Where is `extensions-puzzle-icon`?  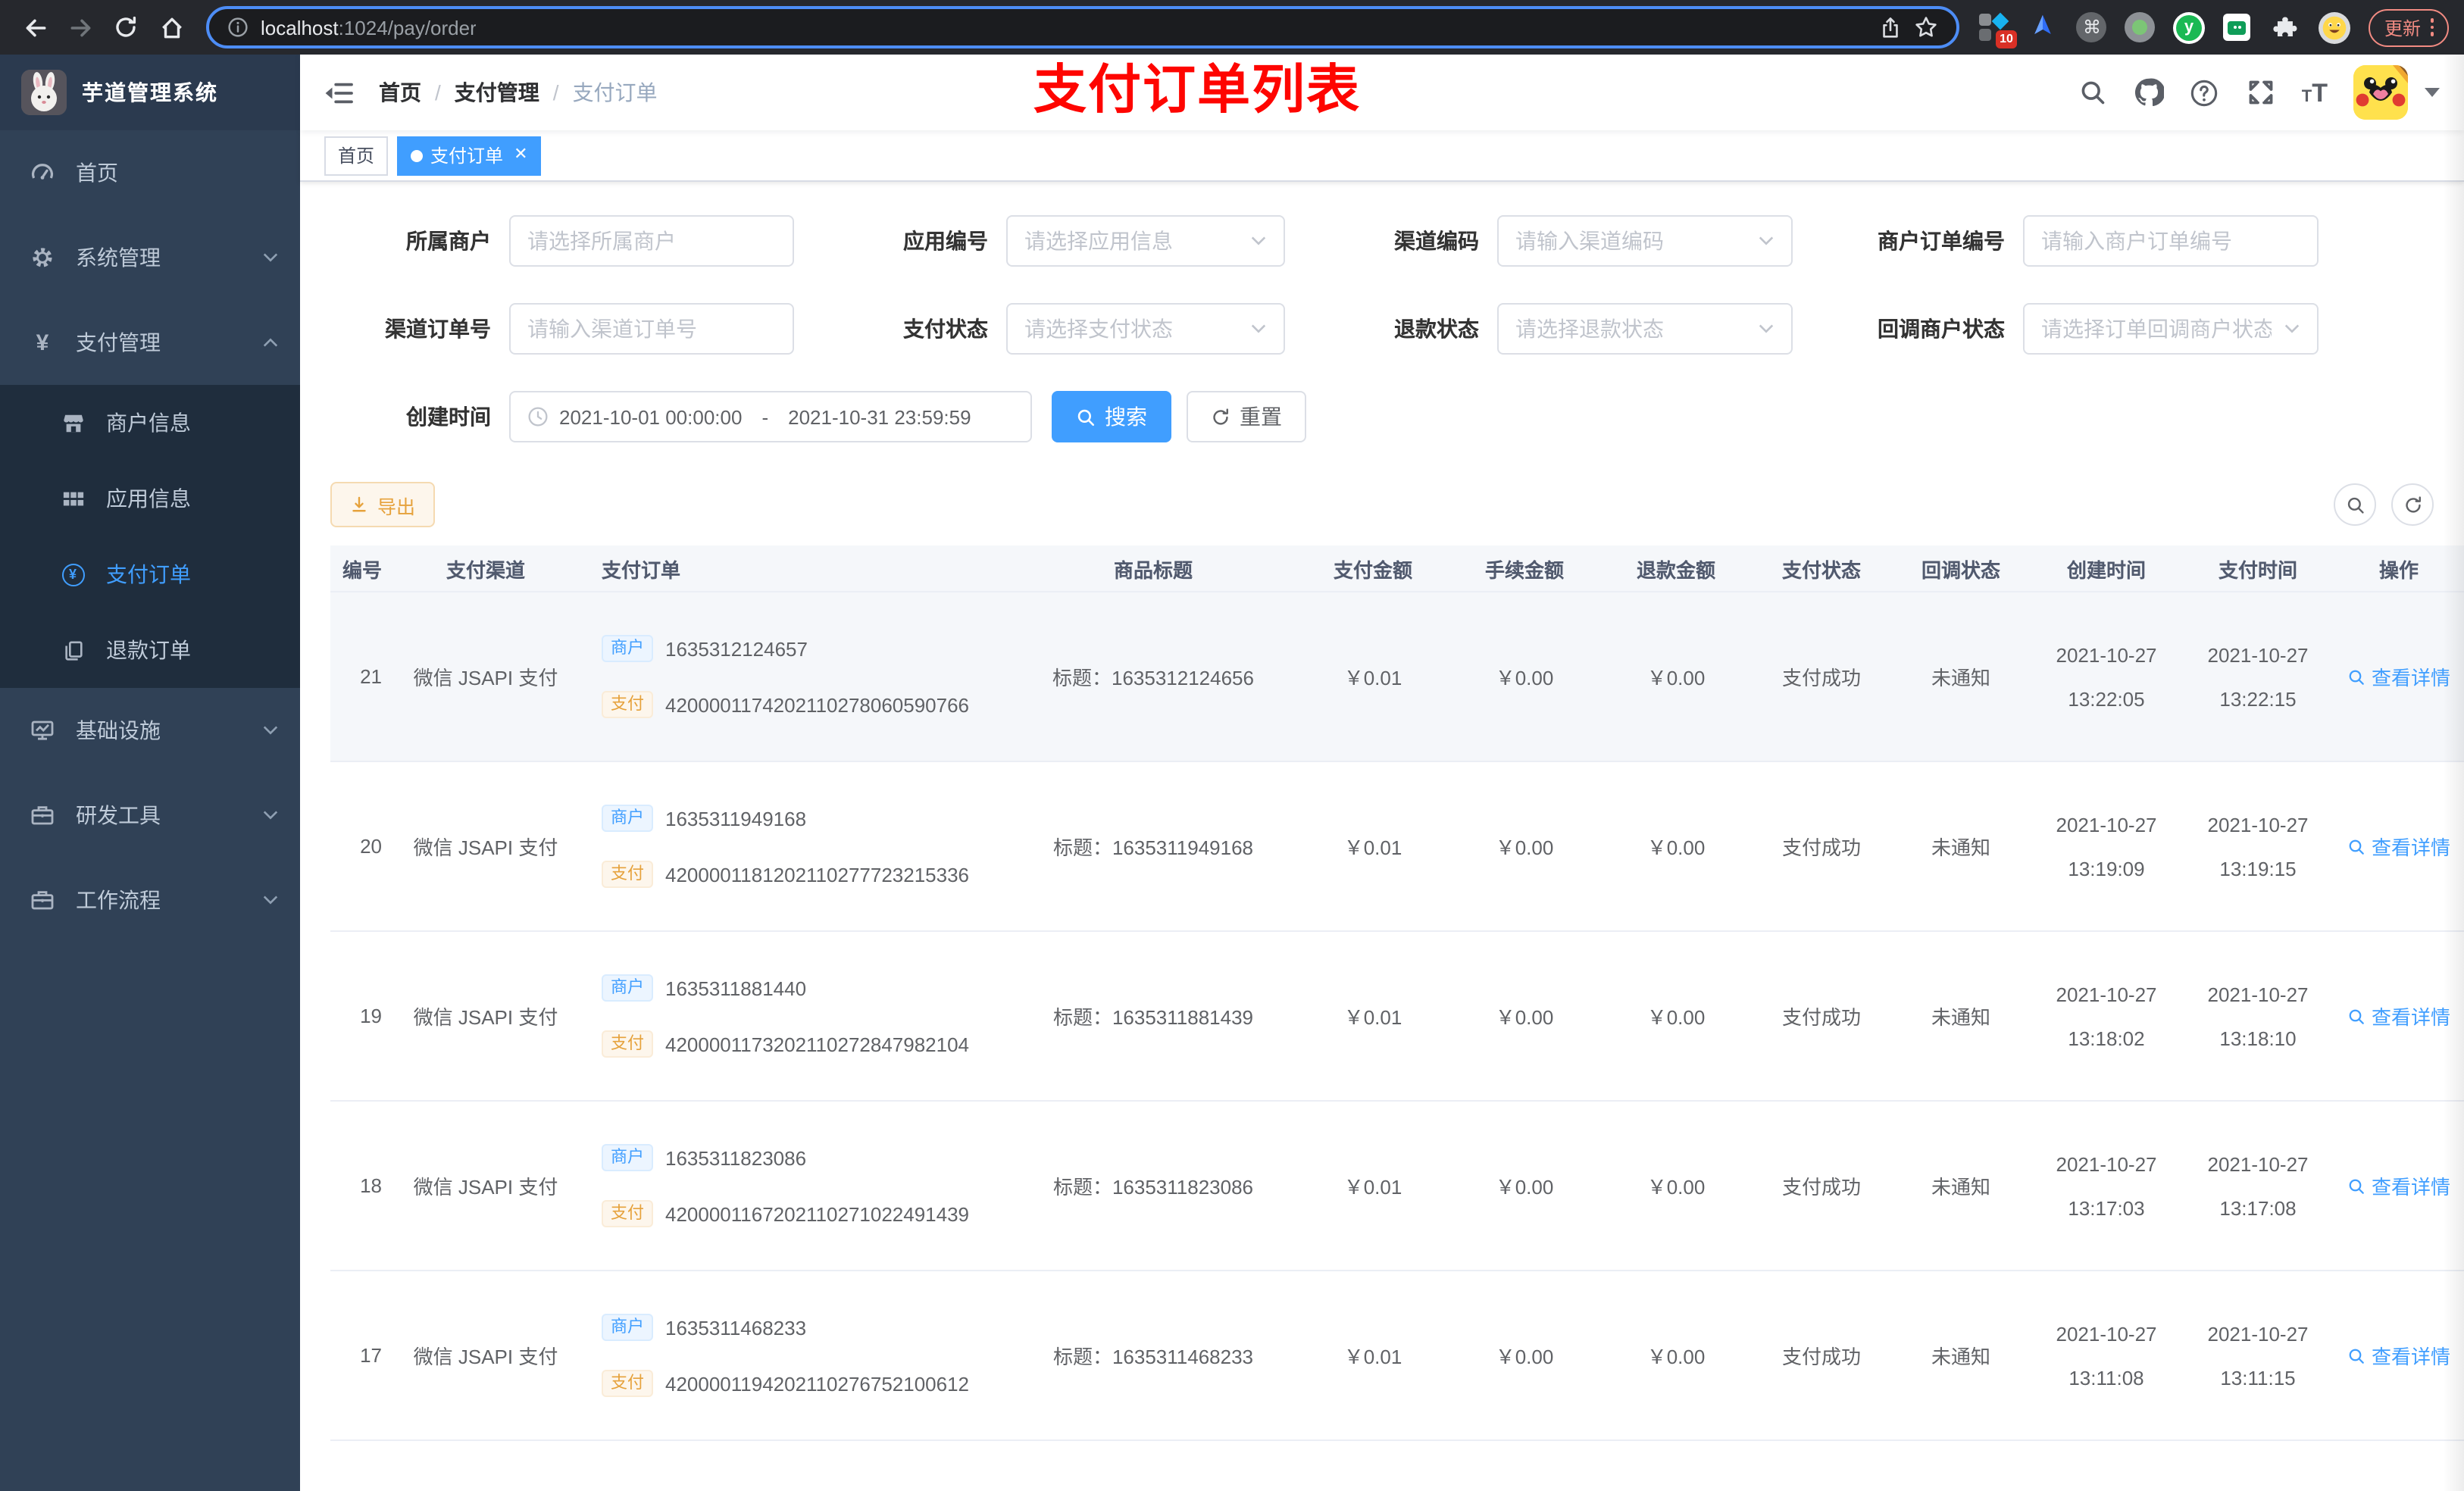 extensions-puzzle-icon is located at coordinates (2286, 27).